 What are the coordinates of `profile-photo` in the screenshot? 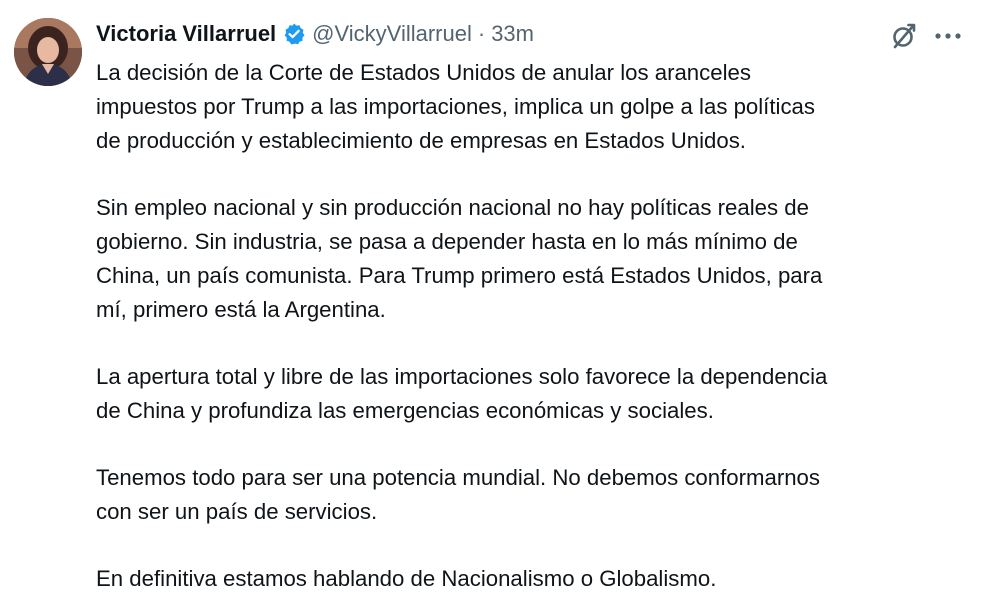 It's located at (48, 52).